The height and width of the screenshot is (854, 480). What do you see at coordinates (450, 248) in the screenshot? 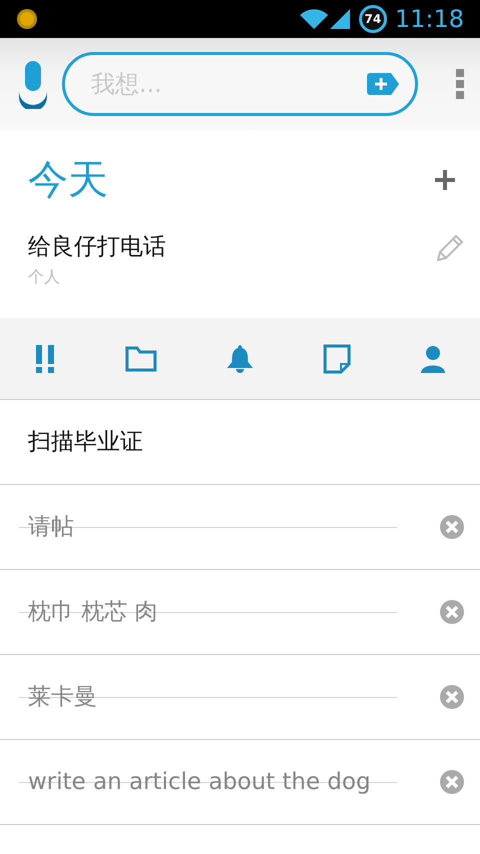
I see `edit-icon` at bounding box center [450, 248].